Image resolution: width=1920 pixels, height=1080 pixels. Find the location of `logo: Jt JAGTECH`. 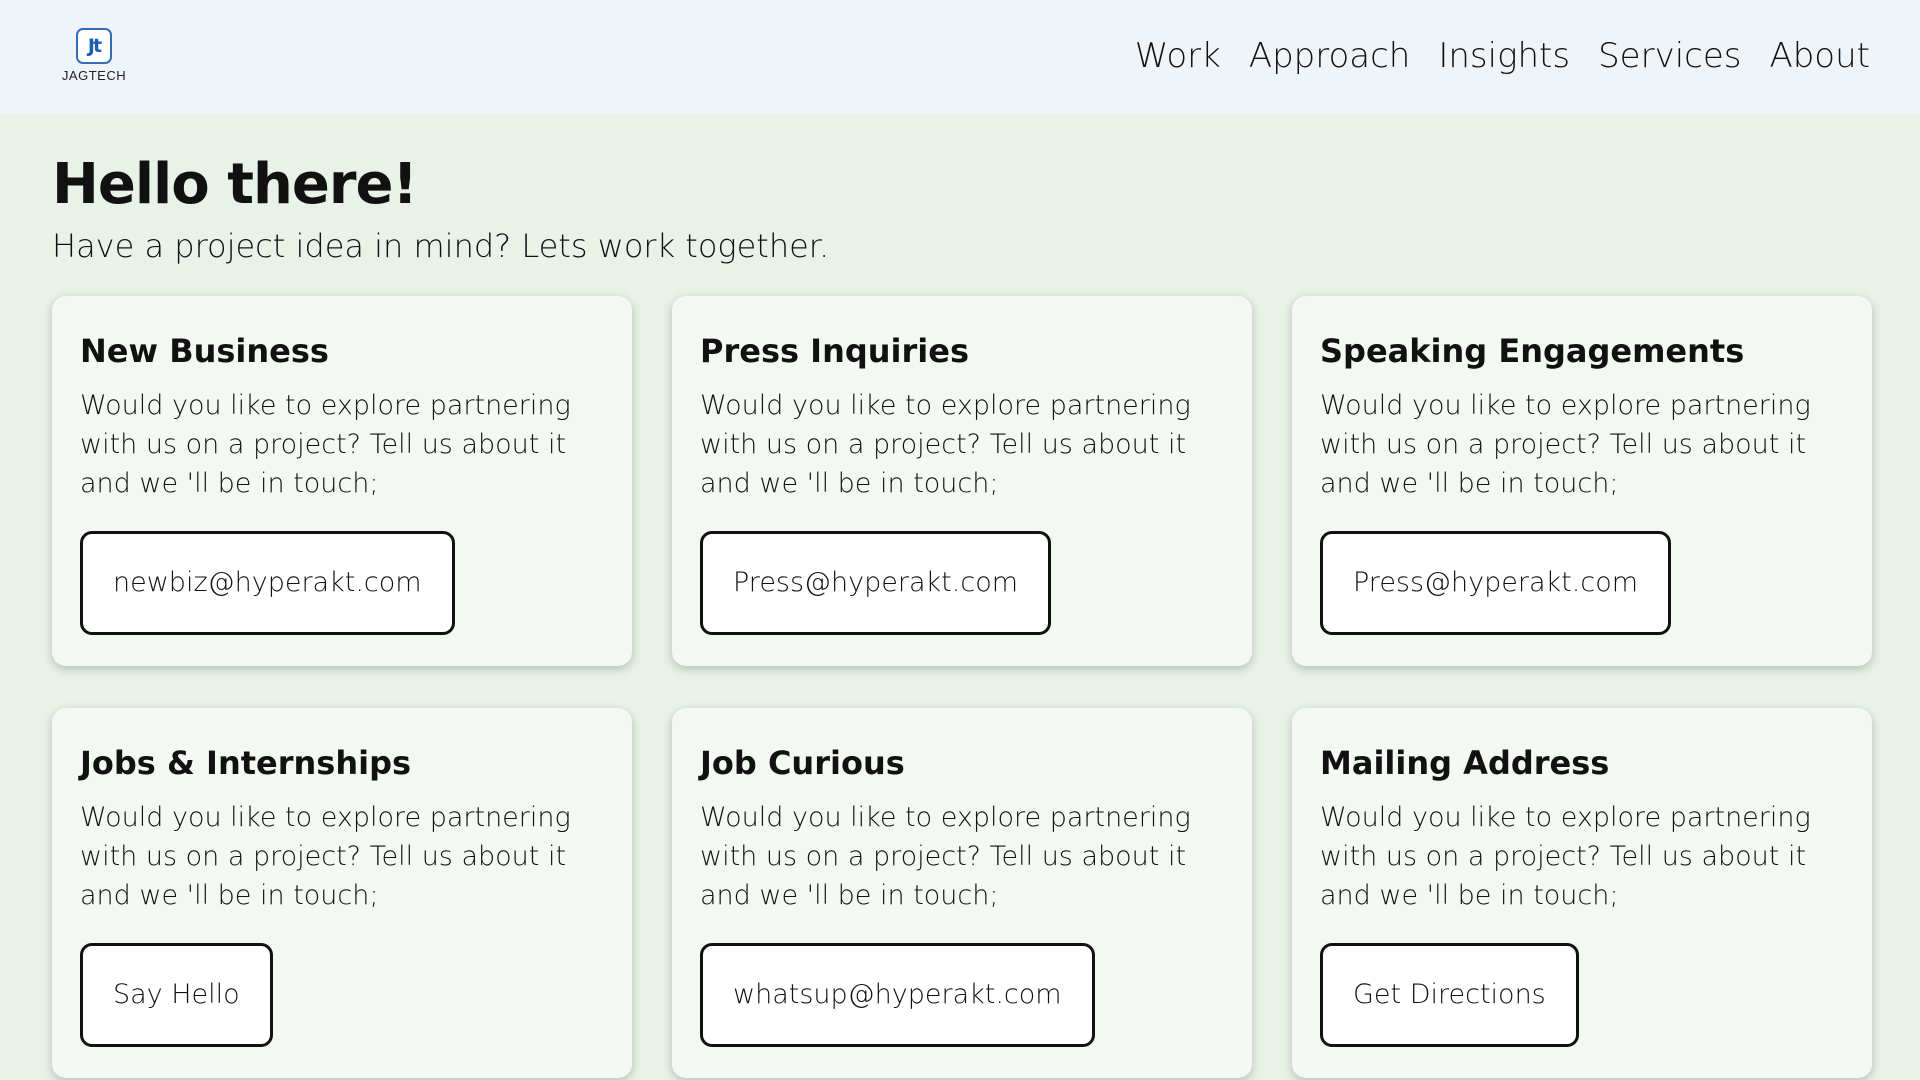

logo: Jt JAGTECH is located at coordinates (94, 55).